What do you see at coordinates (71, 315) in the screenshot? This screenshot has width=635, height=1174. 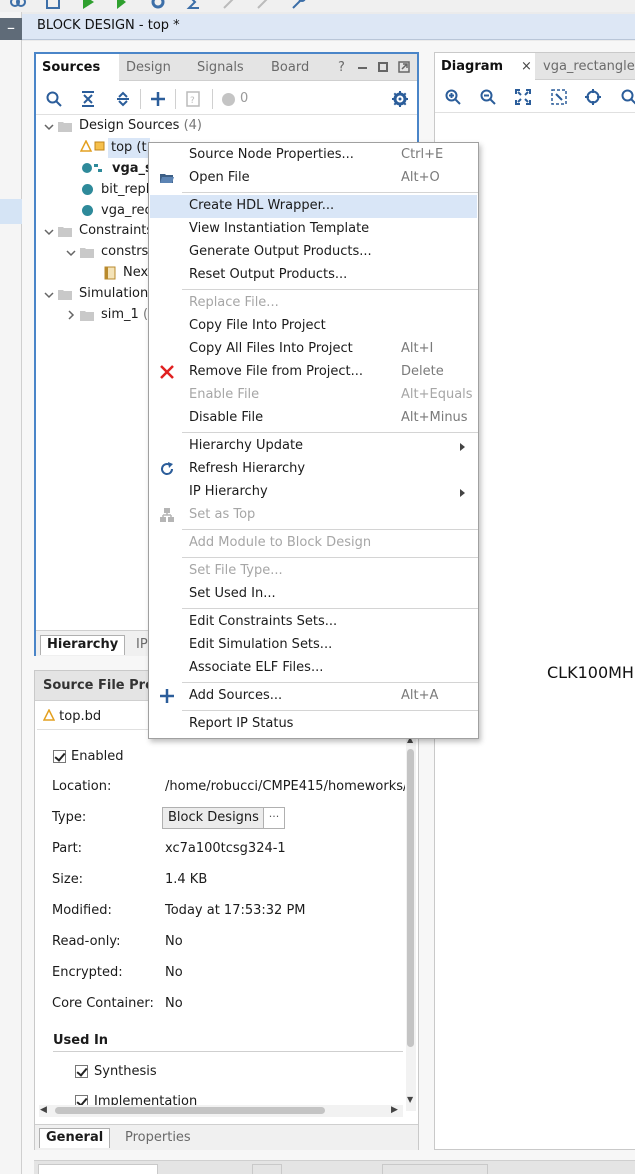 I see `chevron-right-icon` at bounding box center [71, 315].